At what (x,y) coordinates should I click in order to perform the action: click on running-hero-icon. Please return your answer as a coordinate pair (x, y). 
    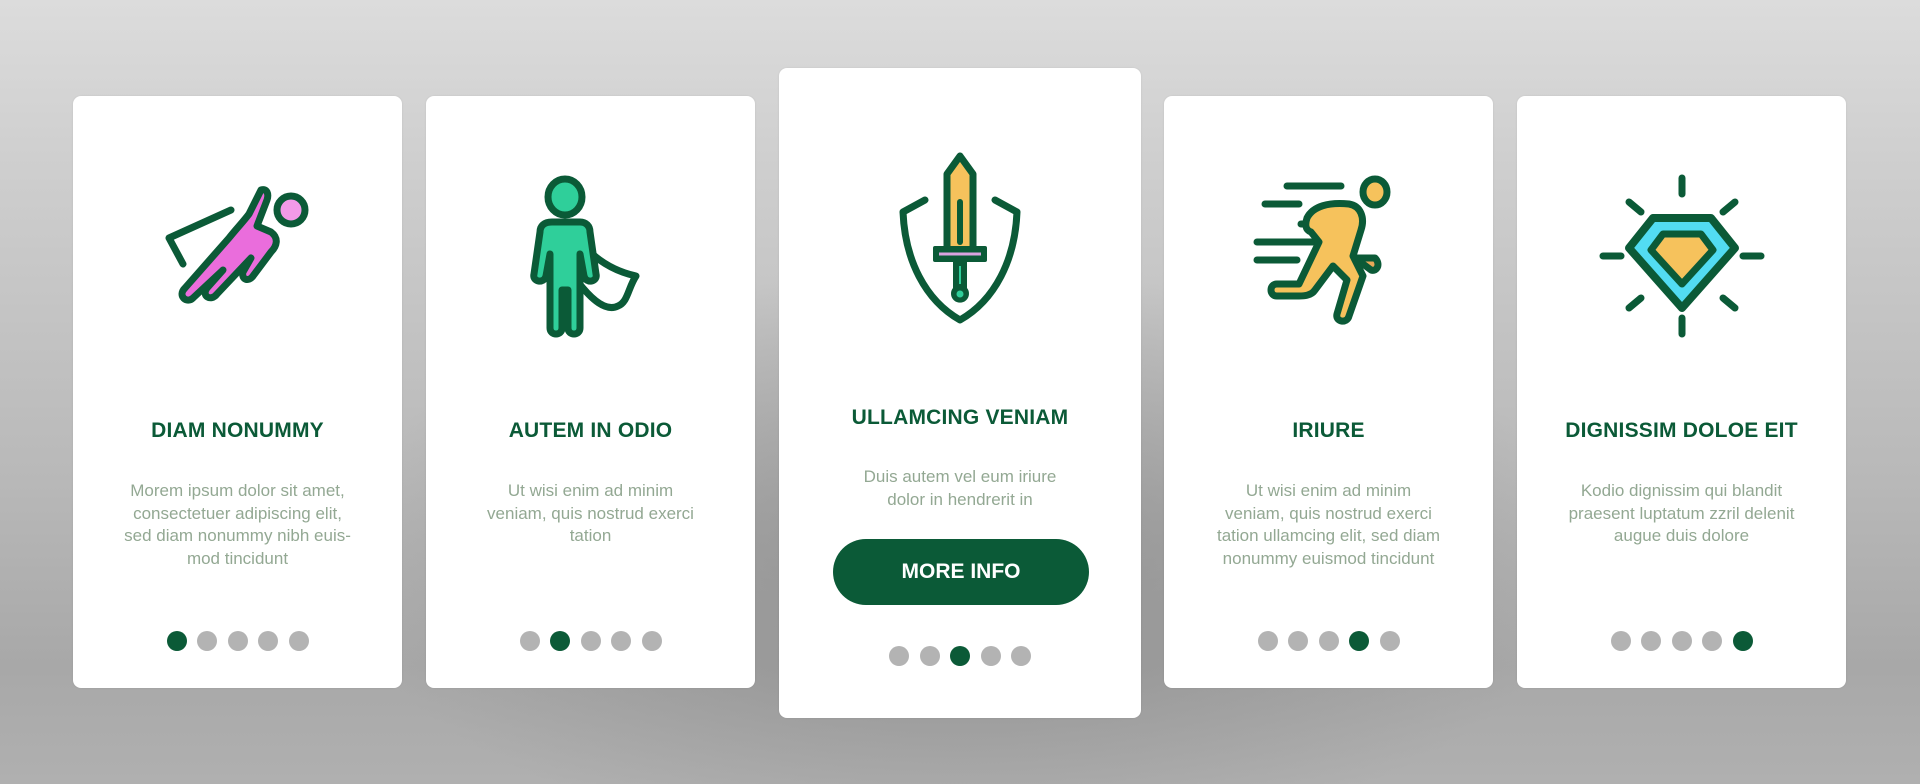
    Looking at the image, I should click on (1328, 257).